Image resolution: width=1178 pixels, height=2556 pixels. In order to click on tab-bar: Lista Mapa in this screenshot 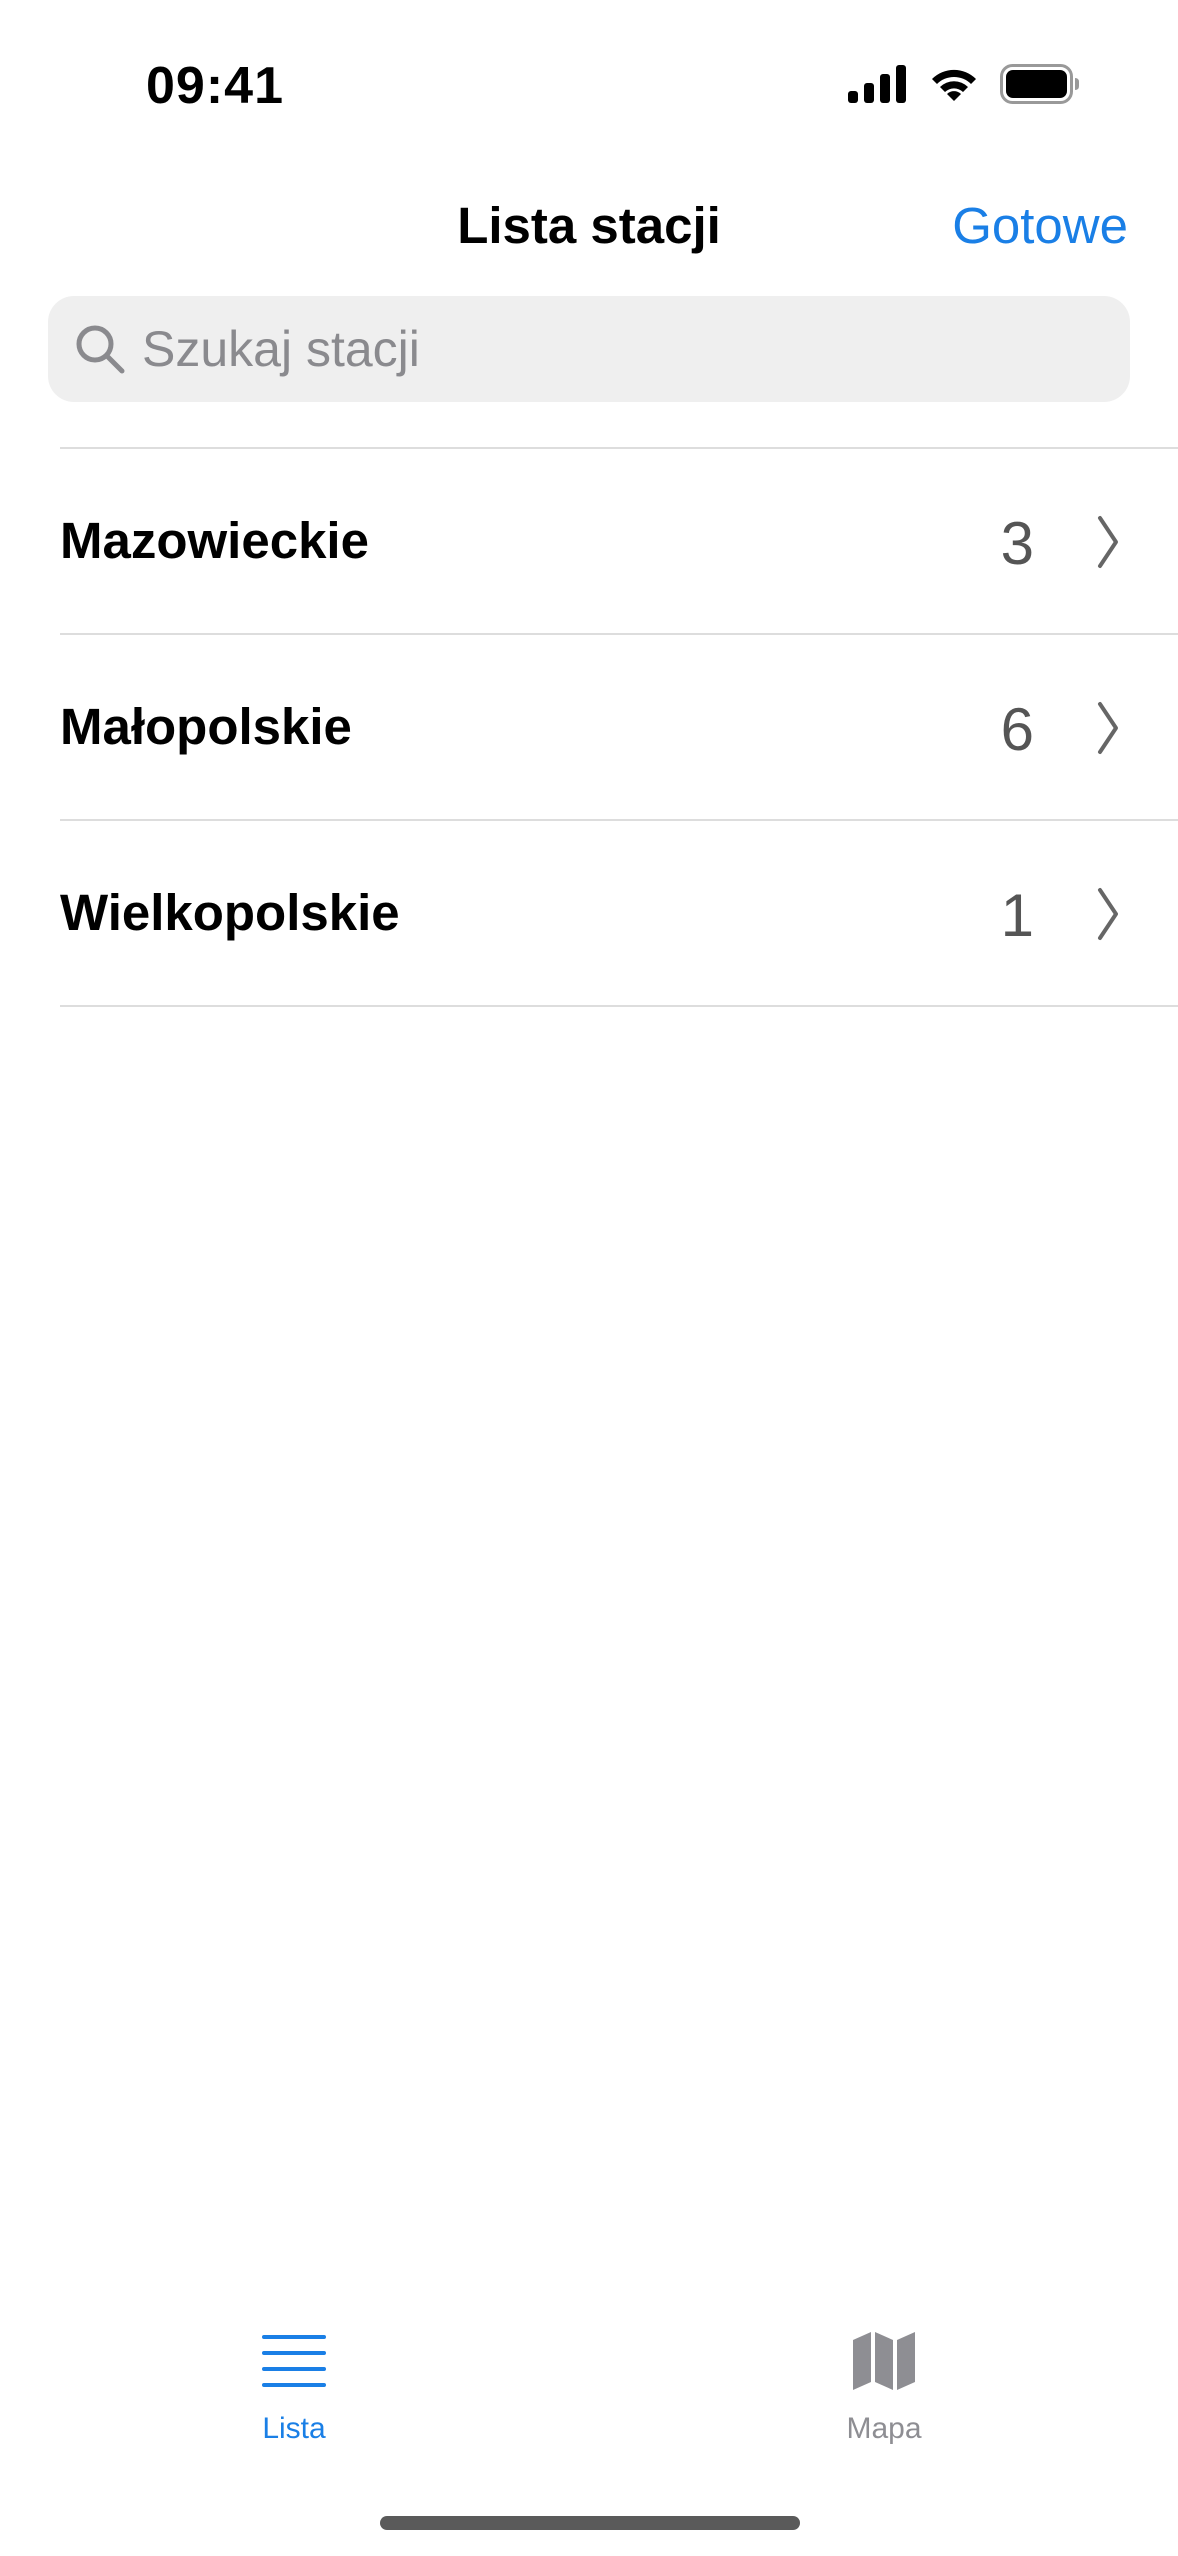, I will do `click(589, 2400)`.